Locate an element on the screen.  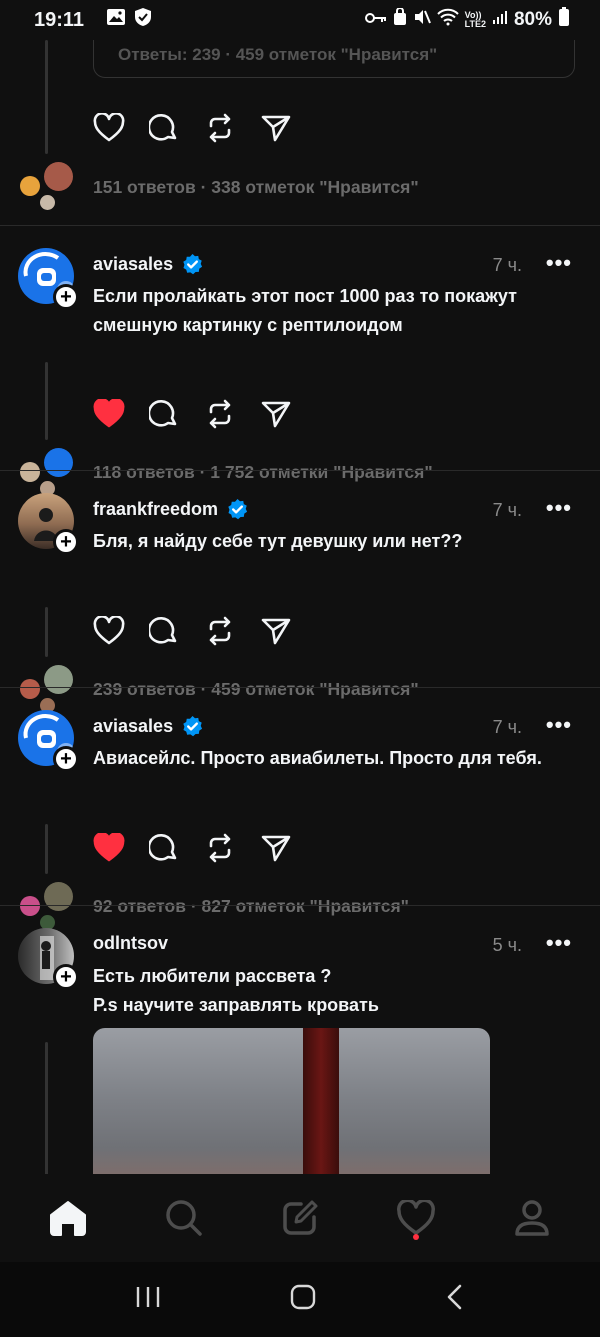
home-icon is located at coordinates (68, 1218).